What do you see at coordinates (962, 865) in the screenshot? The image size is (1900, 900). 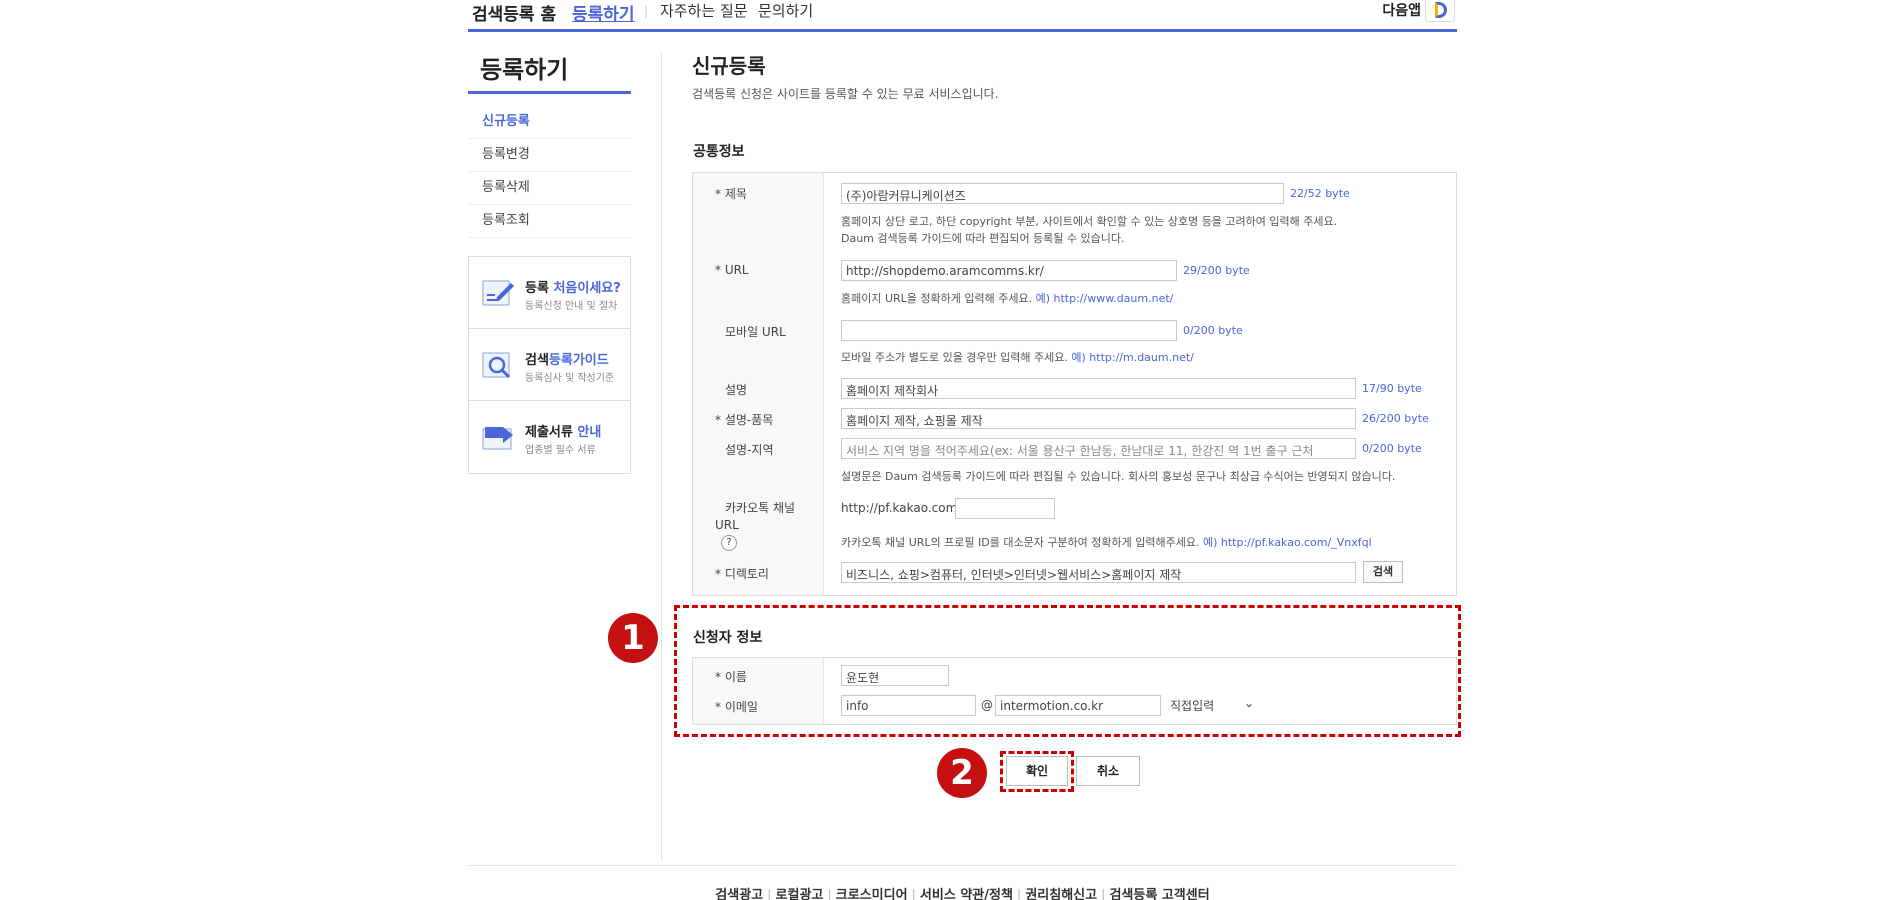 I see `footer-divider` at bounding box center [962, 865].